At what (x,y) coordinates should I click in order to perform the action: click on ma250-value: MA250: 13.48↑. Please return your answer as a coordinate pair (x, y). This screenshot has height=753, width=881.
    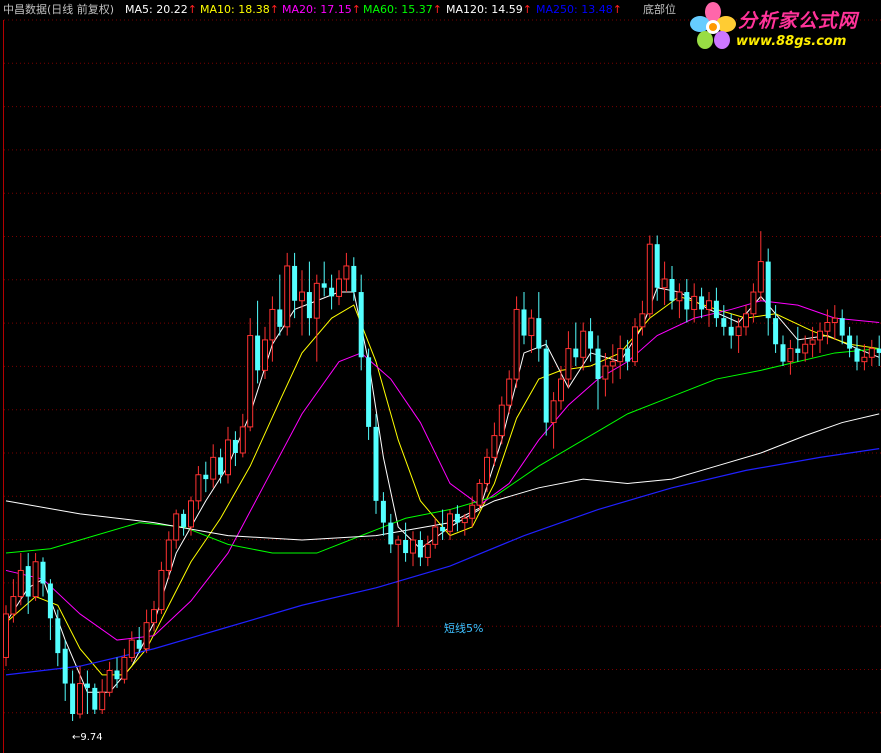
    Looking at the image, I should click on (579, 9).